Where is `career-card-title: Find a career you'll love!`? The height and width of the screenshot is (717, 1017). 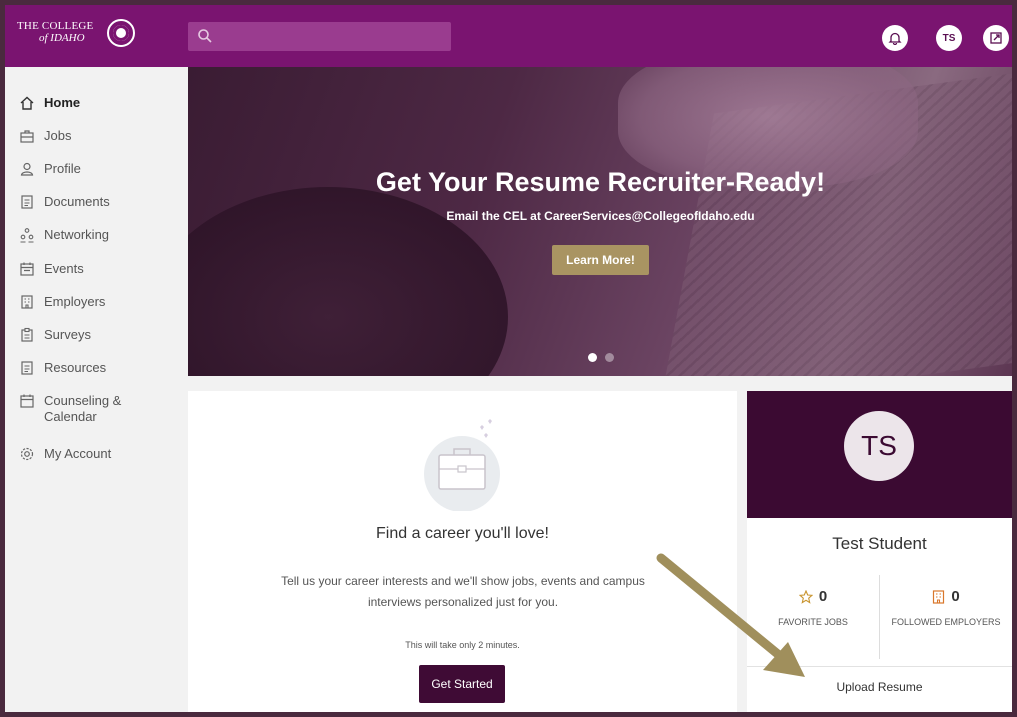 career-card-title: Find a career you'll love! is located at coordinates (462, 533).